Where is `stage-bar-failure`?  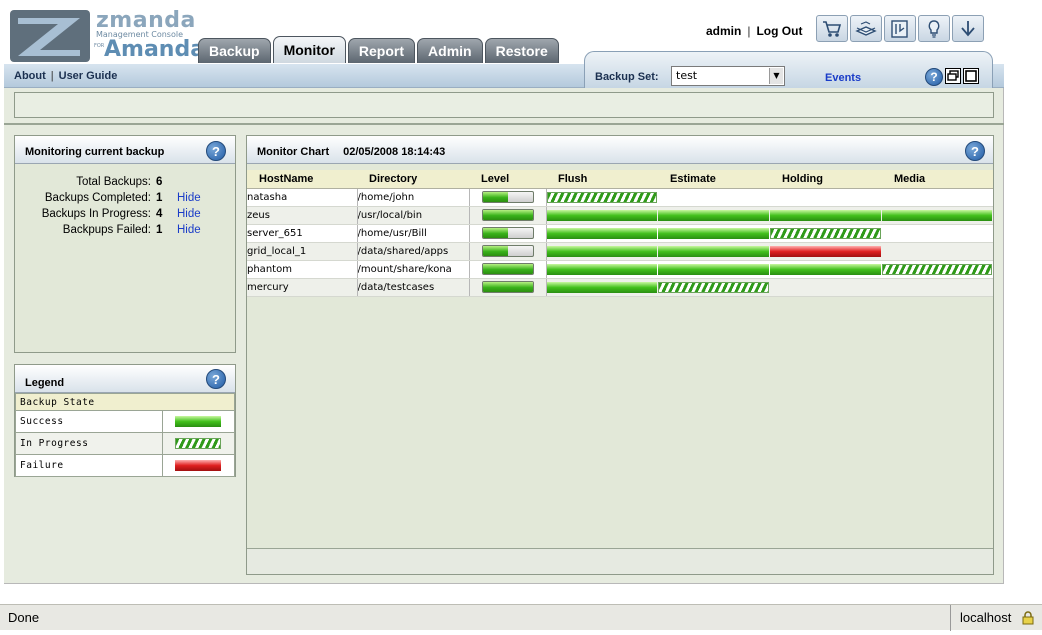 stage-bar-failure is located at coordinates (825, 251).